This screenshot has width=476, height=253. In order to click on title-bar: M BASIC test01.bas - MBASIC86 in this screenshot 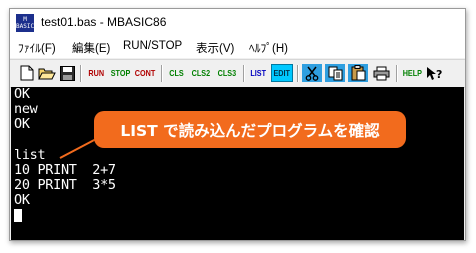, I will do `click(237, 22)`.